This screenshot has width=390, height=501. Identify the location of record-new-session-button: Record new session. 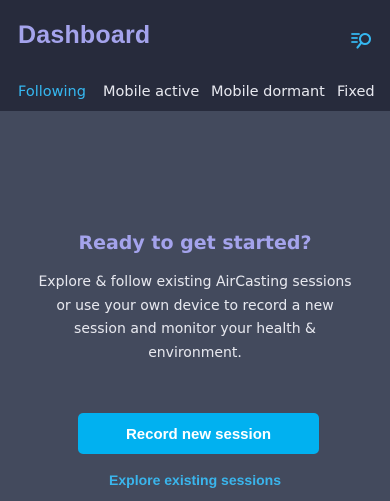
(198, 433).